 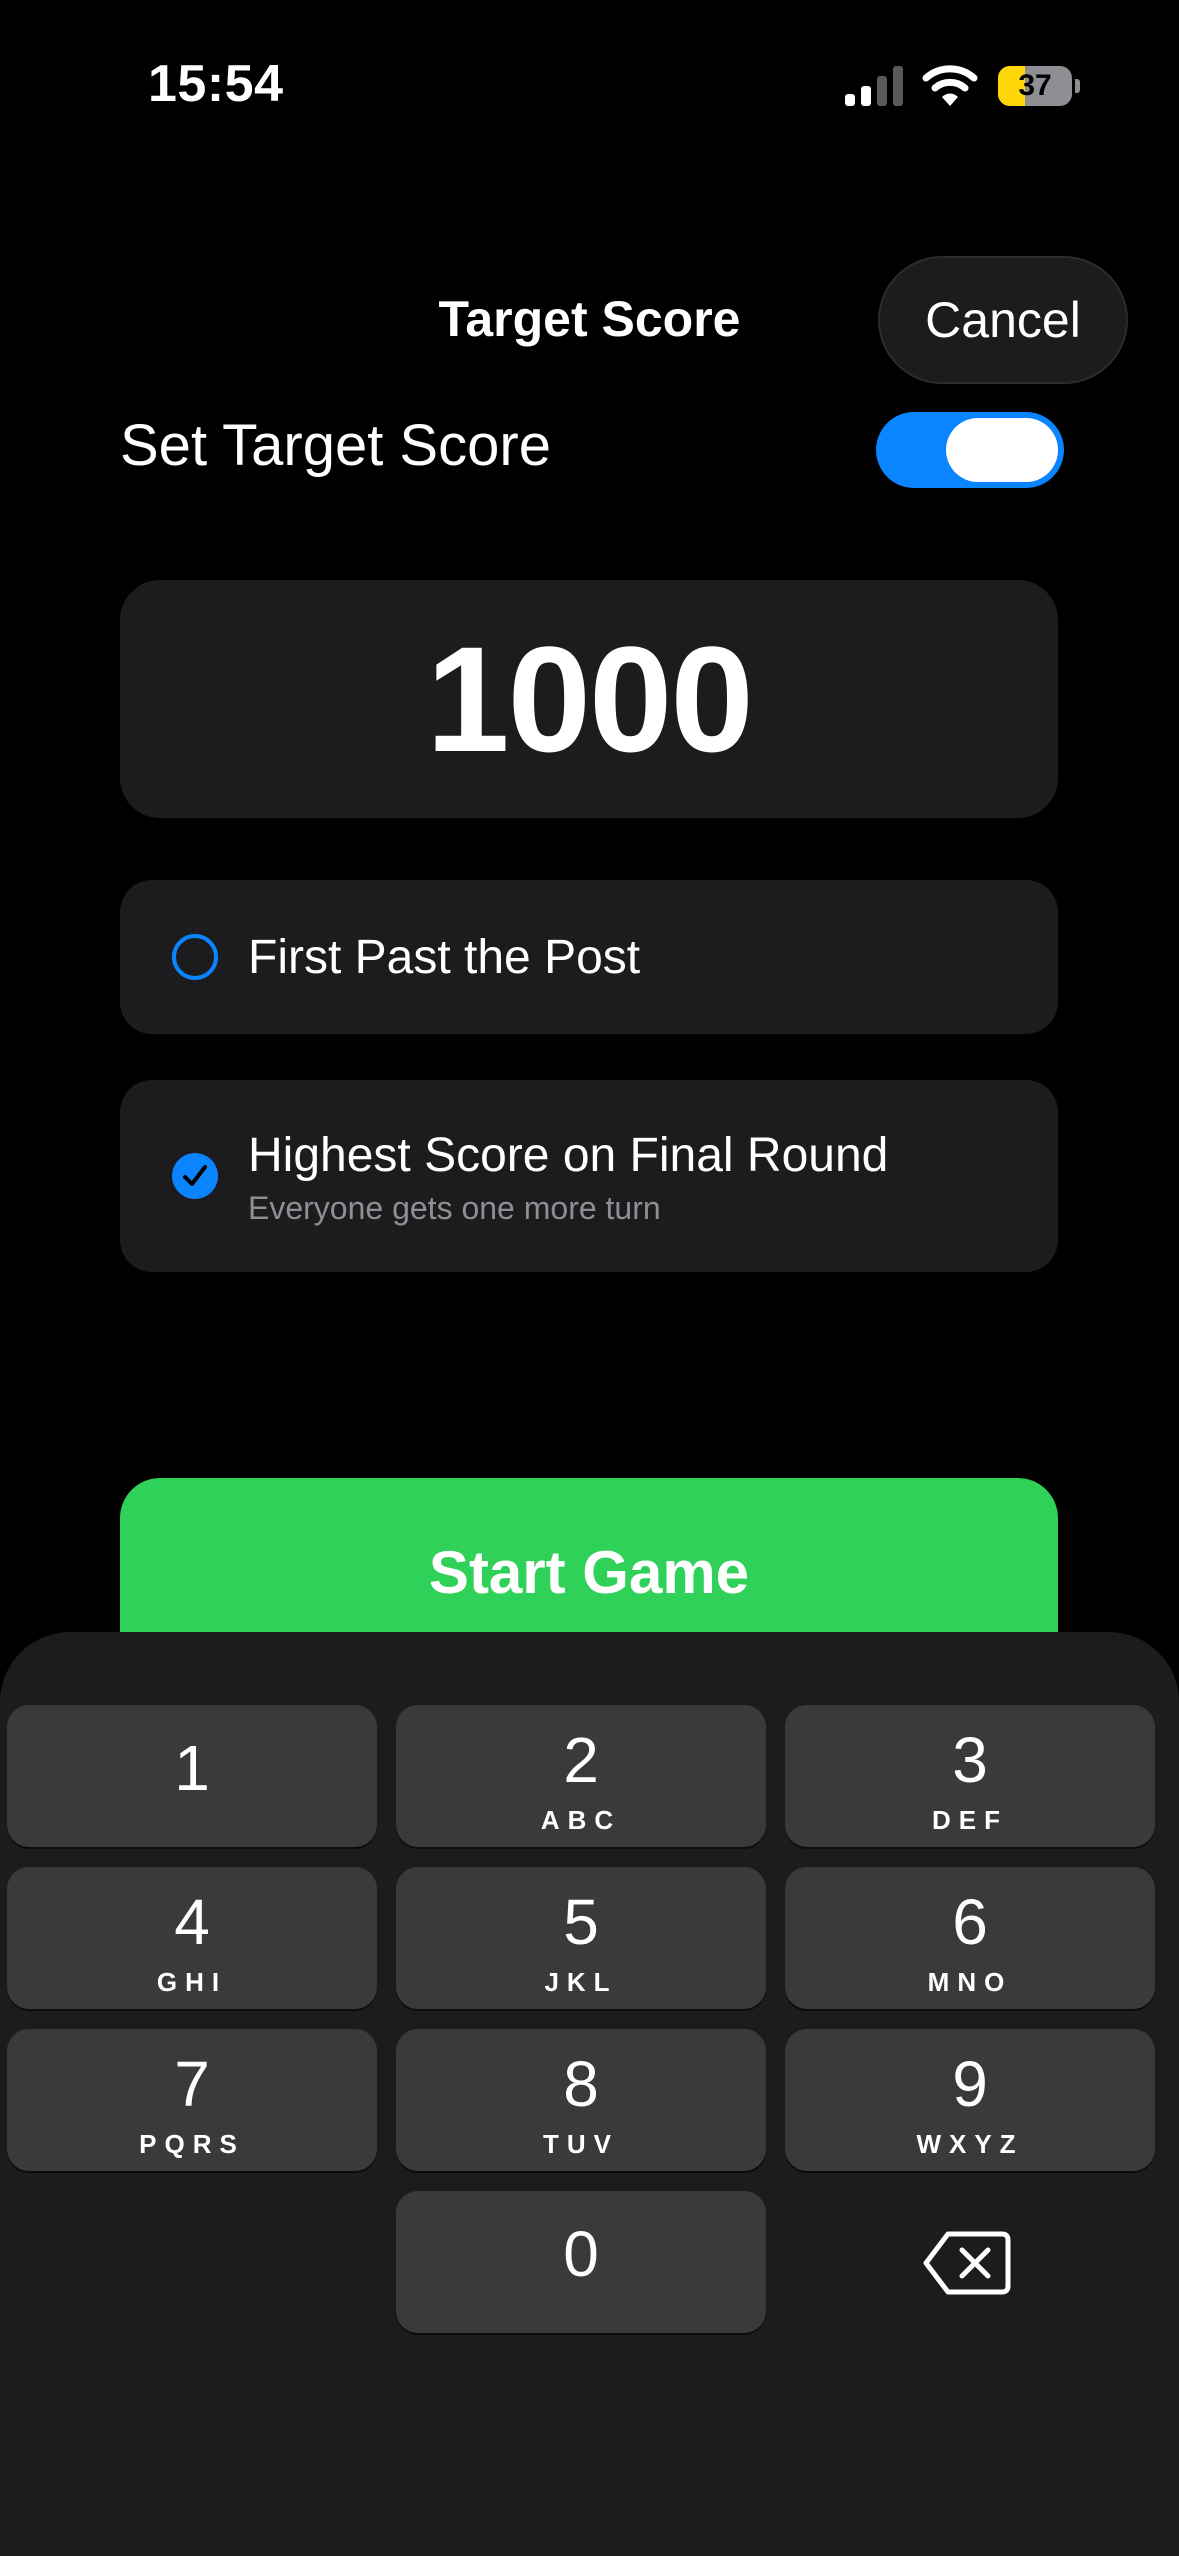 What do you see at coordinates (970, 1820) in the screenshot?
I see `key-letters: DEF` at bounding box center [970, 1820].